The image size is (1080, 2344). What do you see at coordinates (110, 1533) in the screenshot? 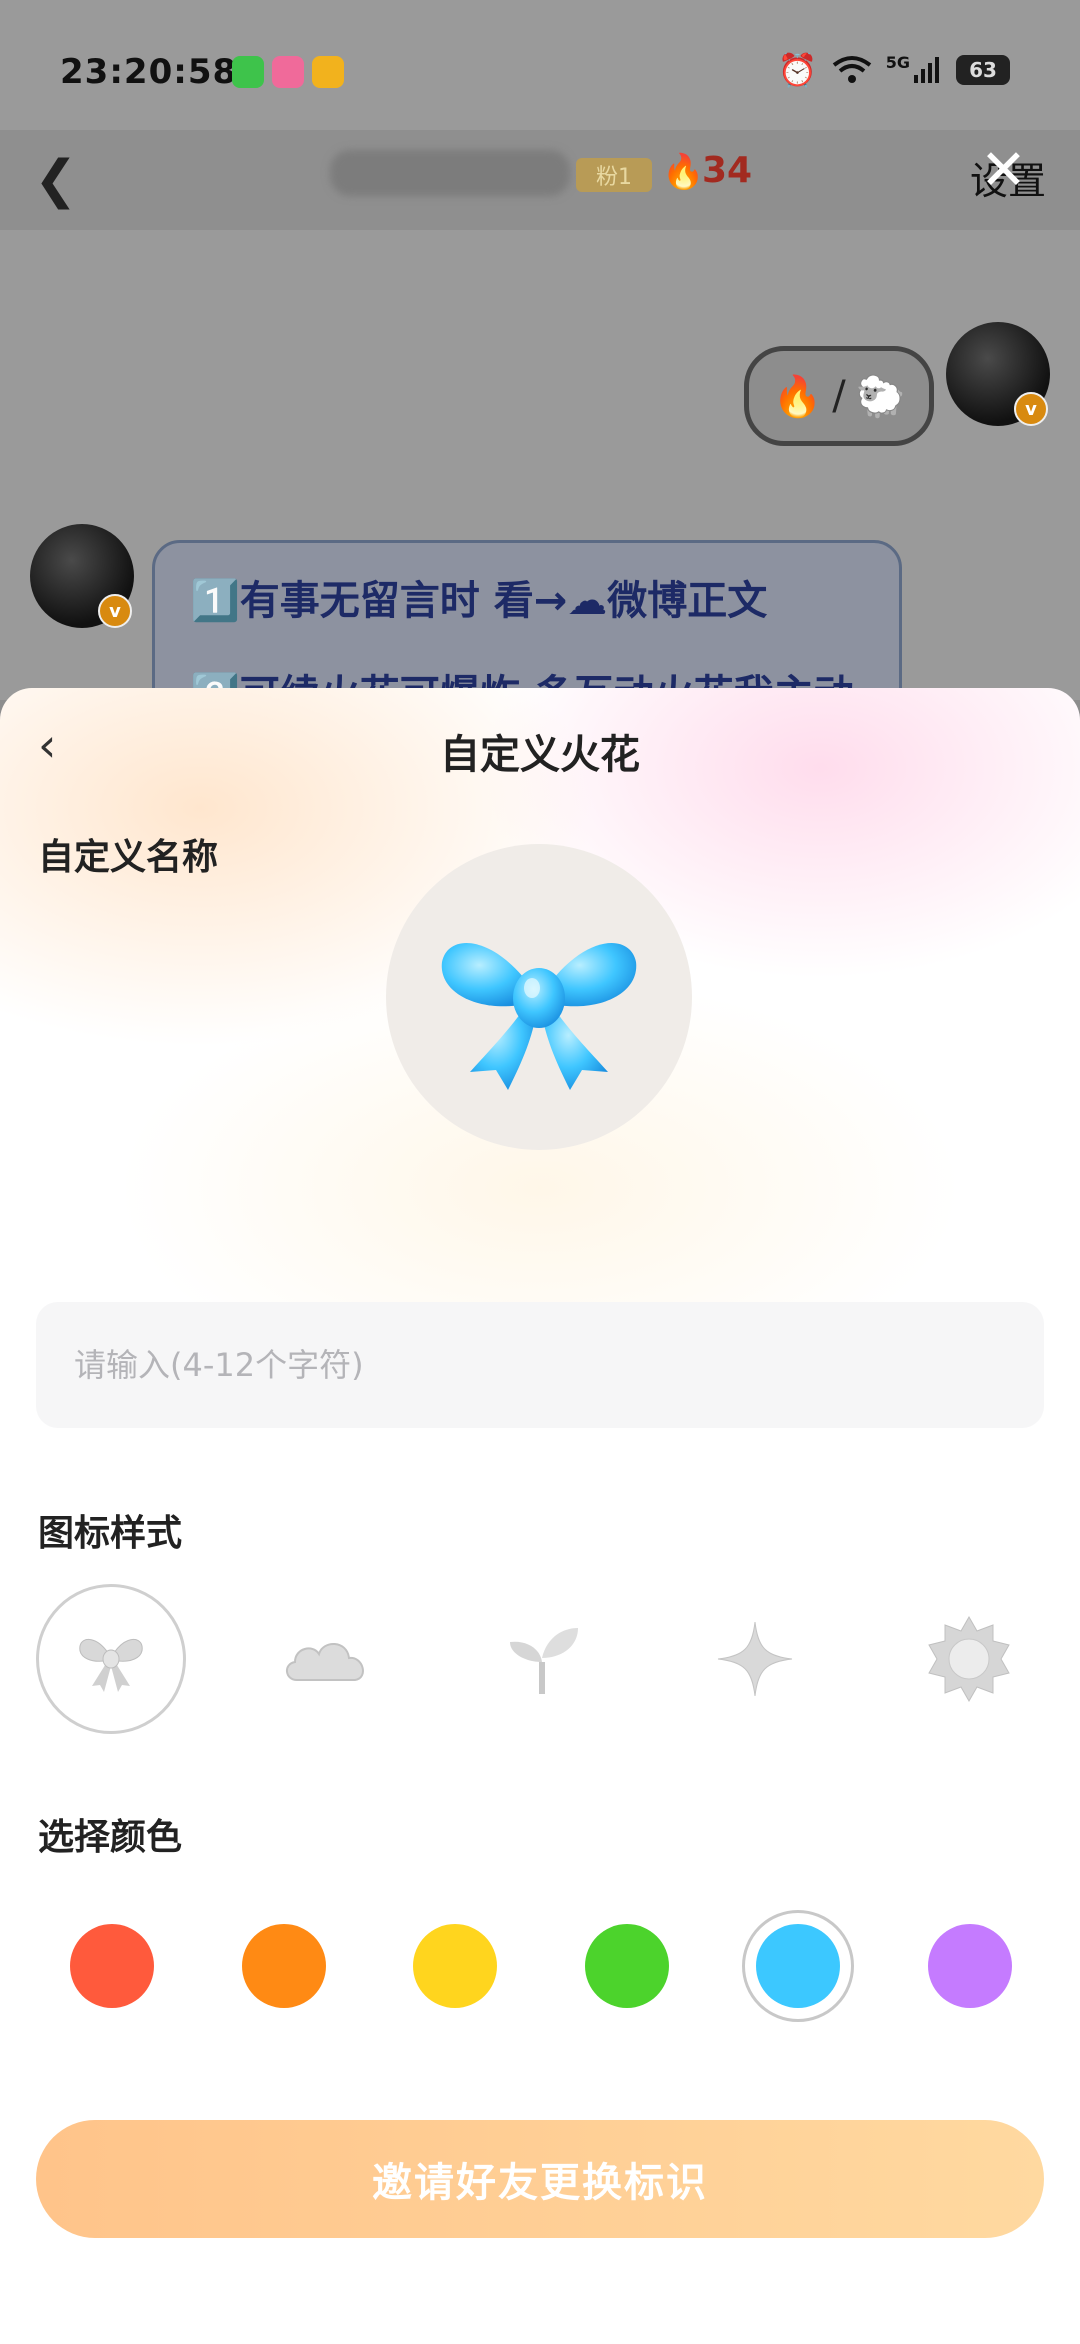
I see `icon-style-label: 图标样式` at bounding box center [110, 1533].